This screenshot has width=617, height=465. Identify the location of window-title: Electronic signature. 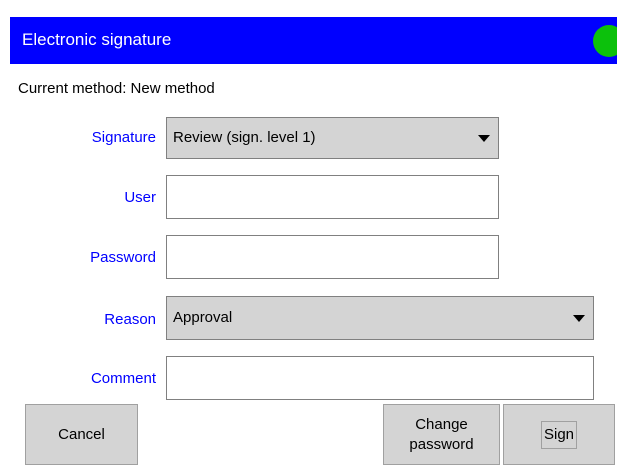
(97, 39).